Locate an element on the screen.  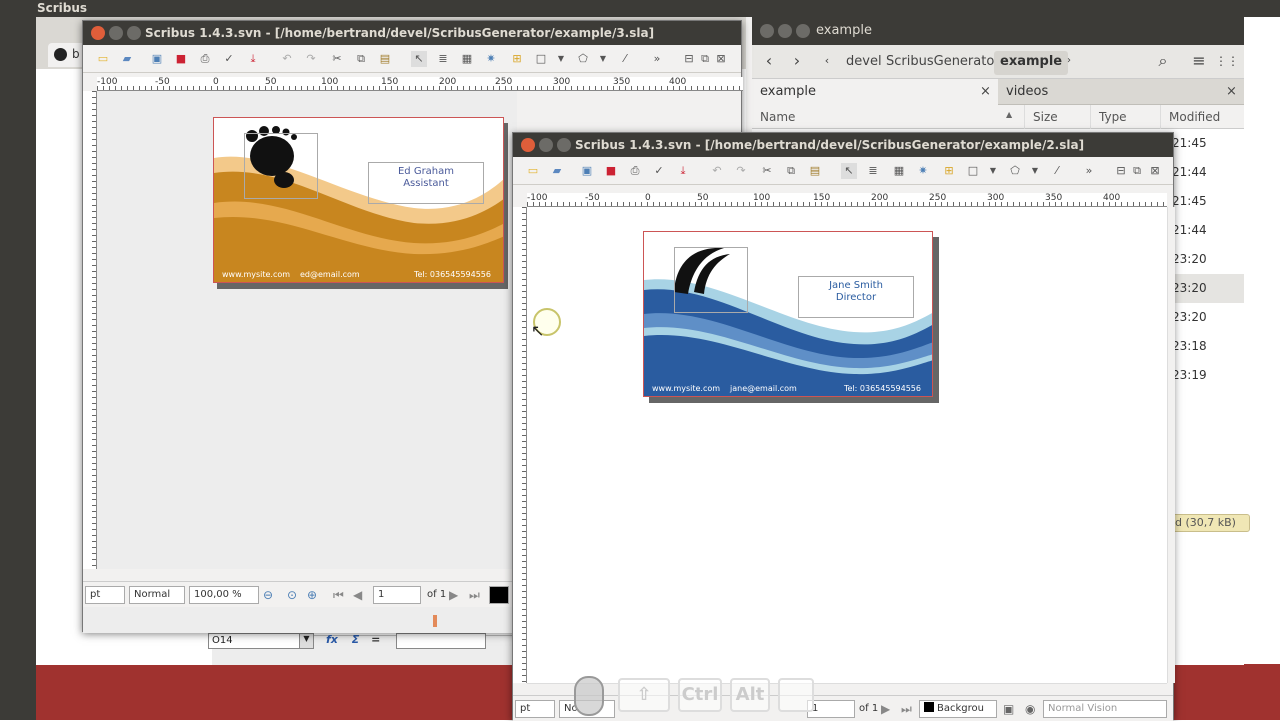
zoom-in-icon: ⊕ is located at coordinates (312, 595).